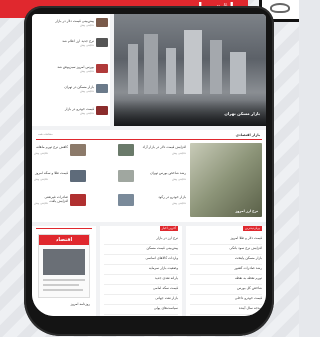 The width and height of the screenshot is (320, 337). I want to click on economy-hero-caption: نرخ ارز امروز, so click(246, 210).